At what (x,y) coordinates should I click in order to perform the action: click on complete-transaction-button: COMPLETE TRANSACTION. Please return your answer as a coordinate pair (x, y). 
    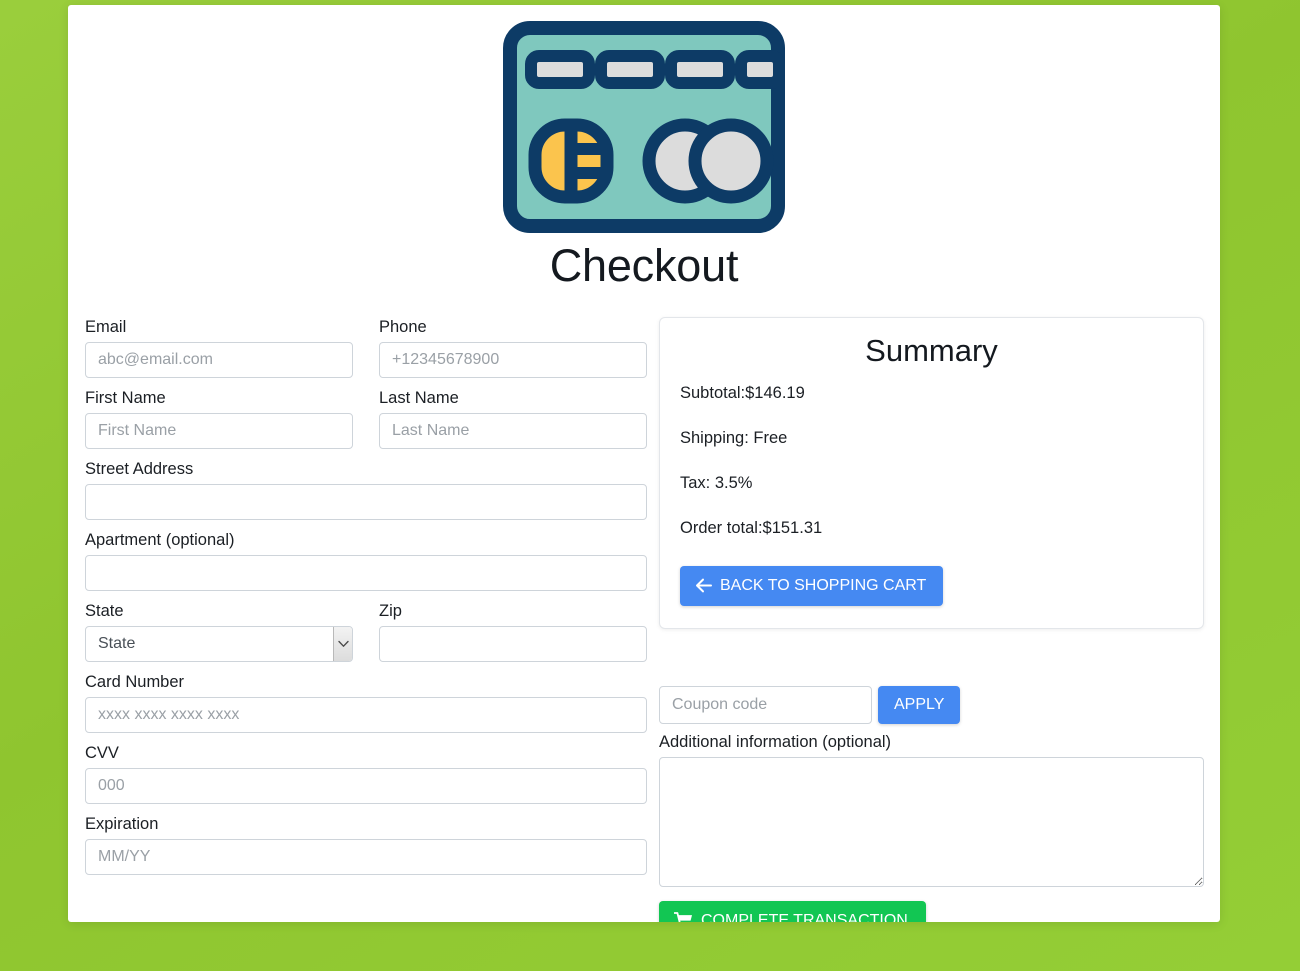
    Looking at the image, I should click on (792, 911).